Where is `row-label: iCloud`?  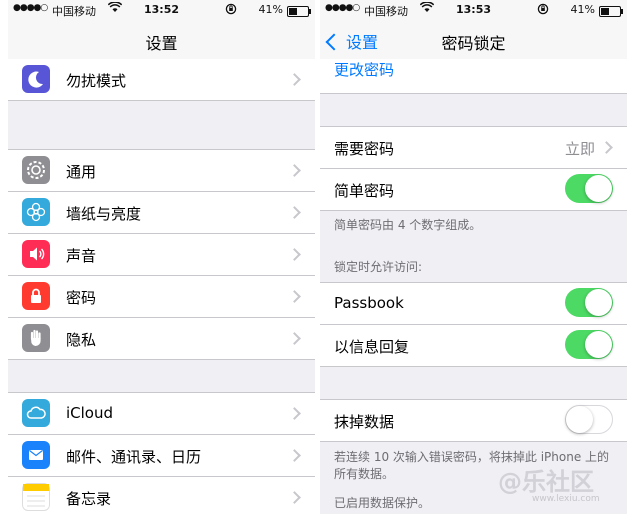
row-label: iCloud is located at coordinates (90, 413).